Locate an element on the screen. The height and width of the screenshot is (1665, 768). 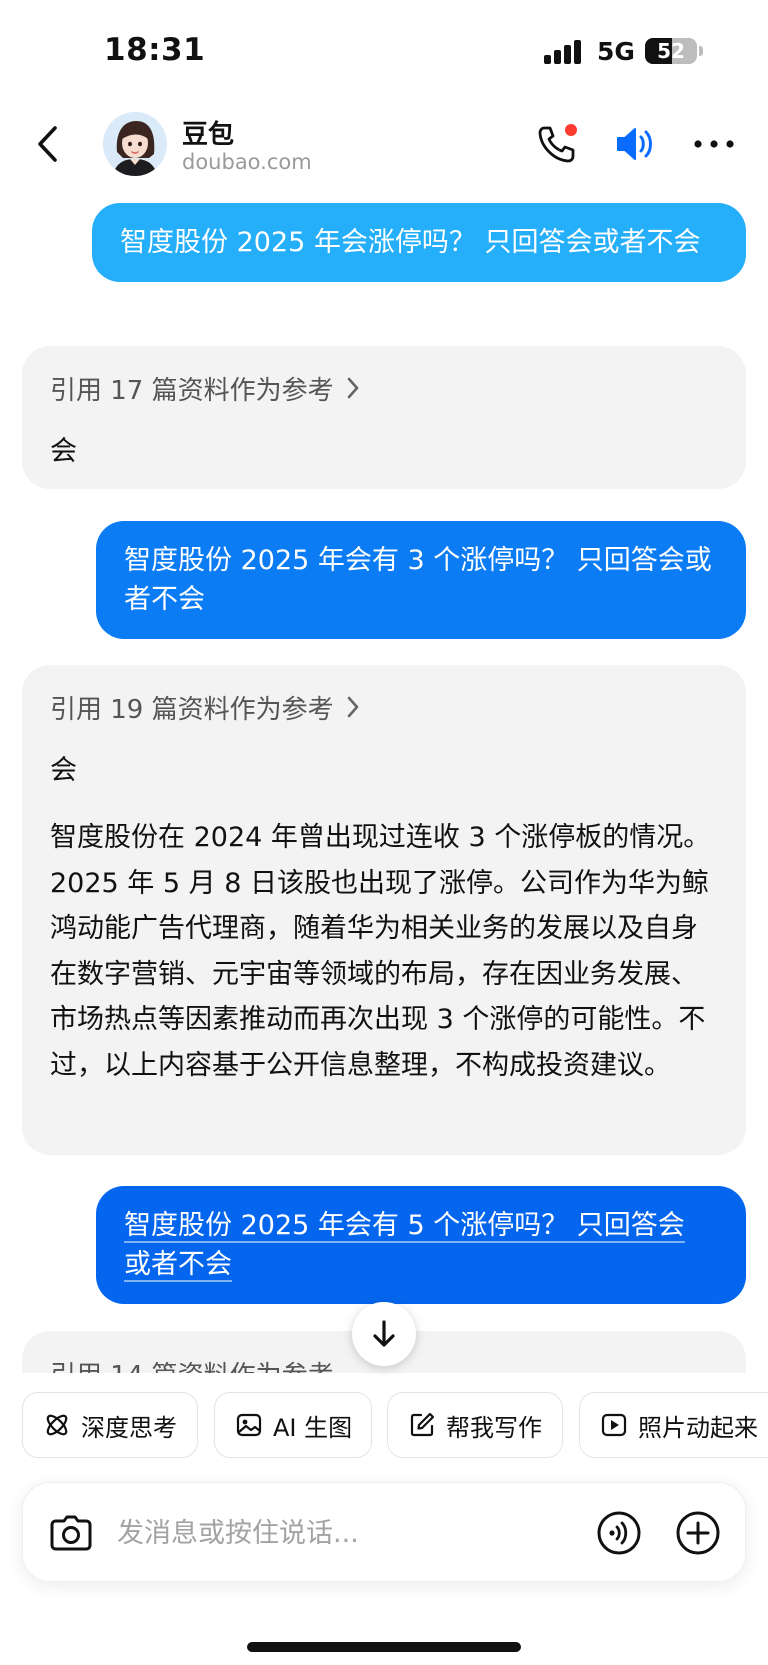
atom-icon is located at coordinates (57, 1425).